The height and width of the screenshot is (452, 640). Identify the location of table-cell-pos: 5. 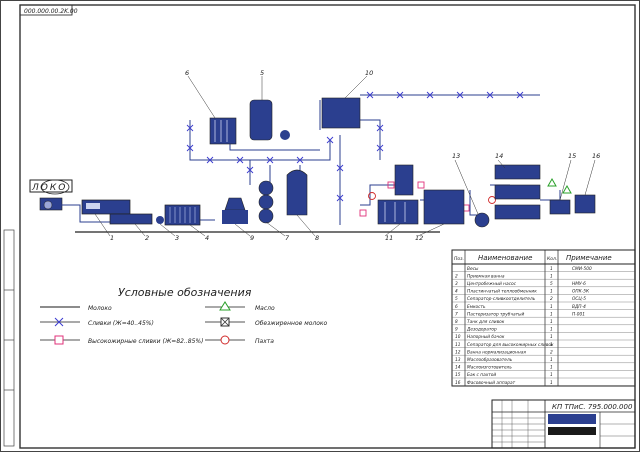
(456, 299).